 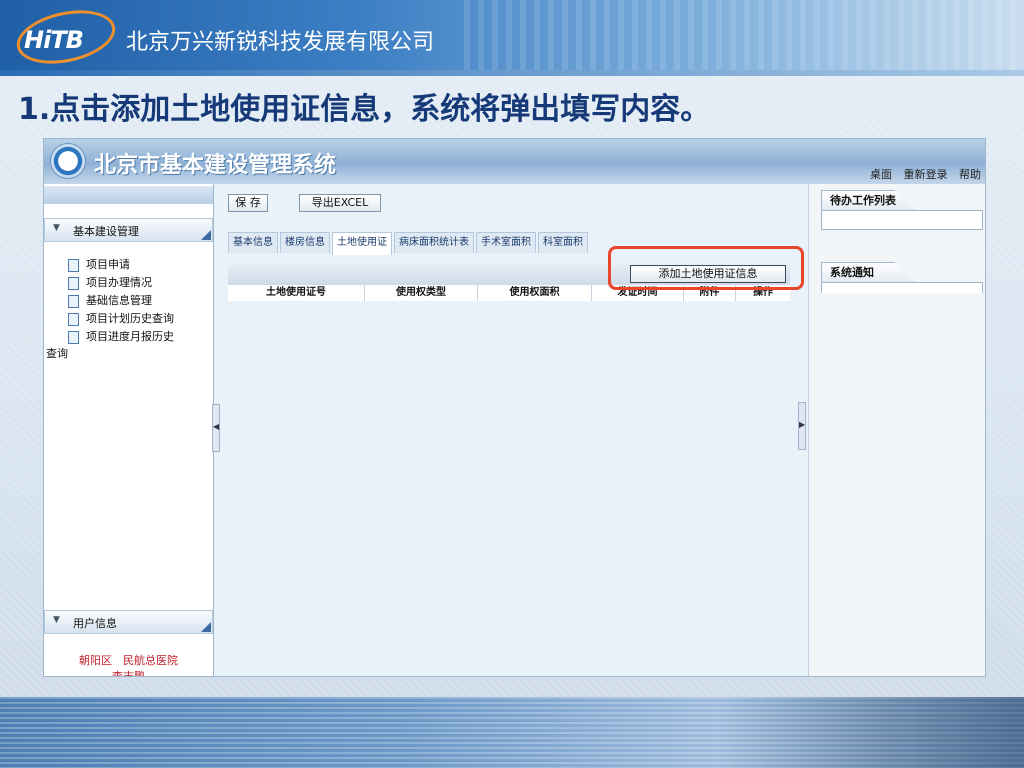 I want to click on menu-item-basic-info: 基础信息管理, so click(x=128, y=301).